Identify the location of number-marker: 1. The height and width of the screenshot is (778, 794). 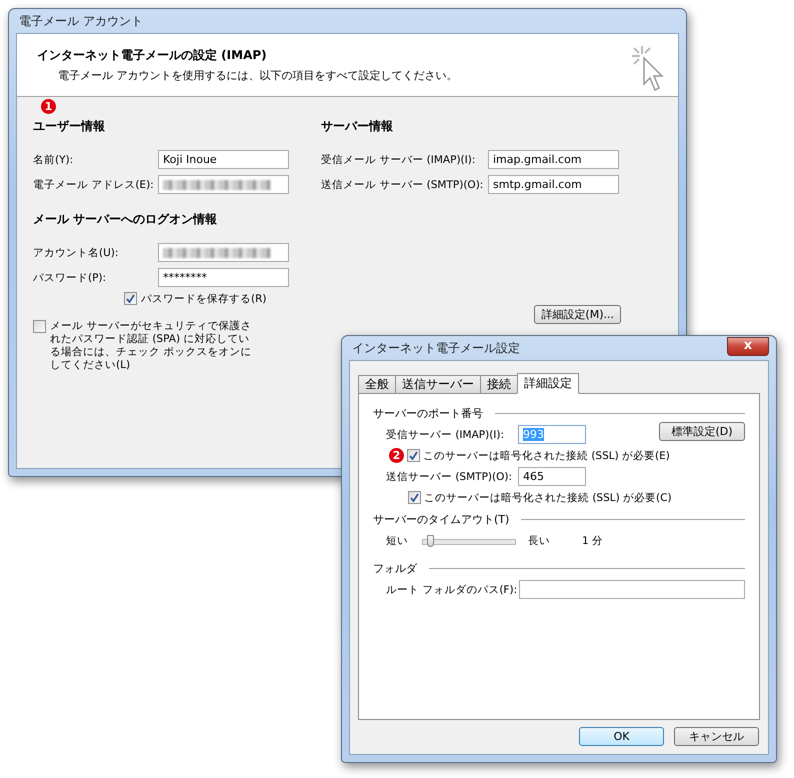
(48, 106).